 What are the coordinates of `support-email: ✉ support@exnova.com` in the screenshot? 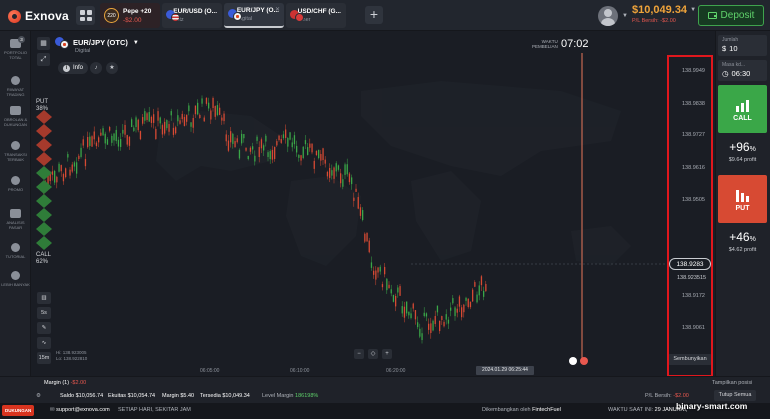 It's located at (80, 410).